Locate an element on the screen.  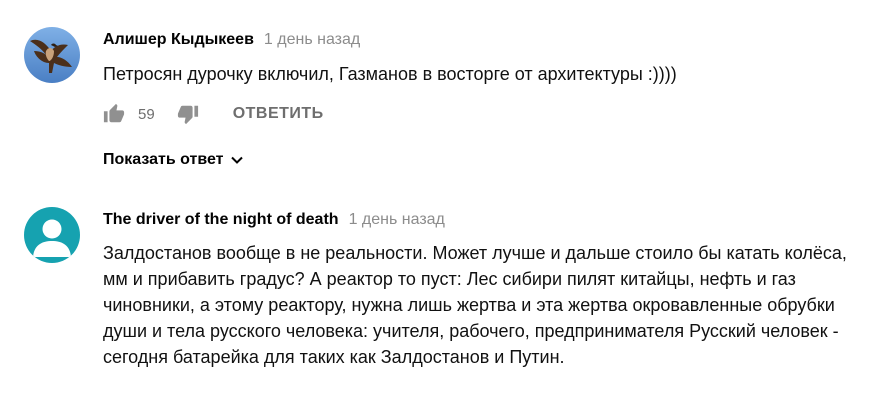
thumbs-up-icon is located at coordinates (114, 113).